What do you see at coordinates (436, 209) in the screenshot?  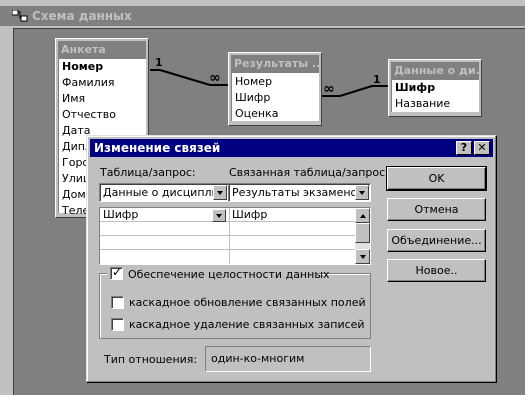 I see `cancel-button: Отмена` at bounding box center [436, 209].